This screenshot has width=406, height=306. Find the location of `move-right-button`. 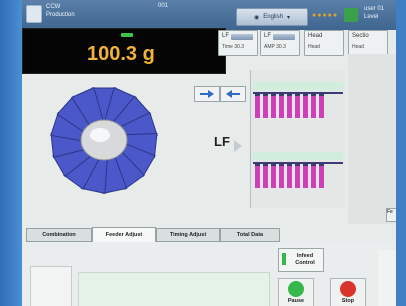

move-right-button is located at coordinates (207, 94).